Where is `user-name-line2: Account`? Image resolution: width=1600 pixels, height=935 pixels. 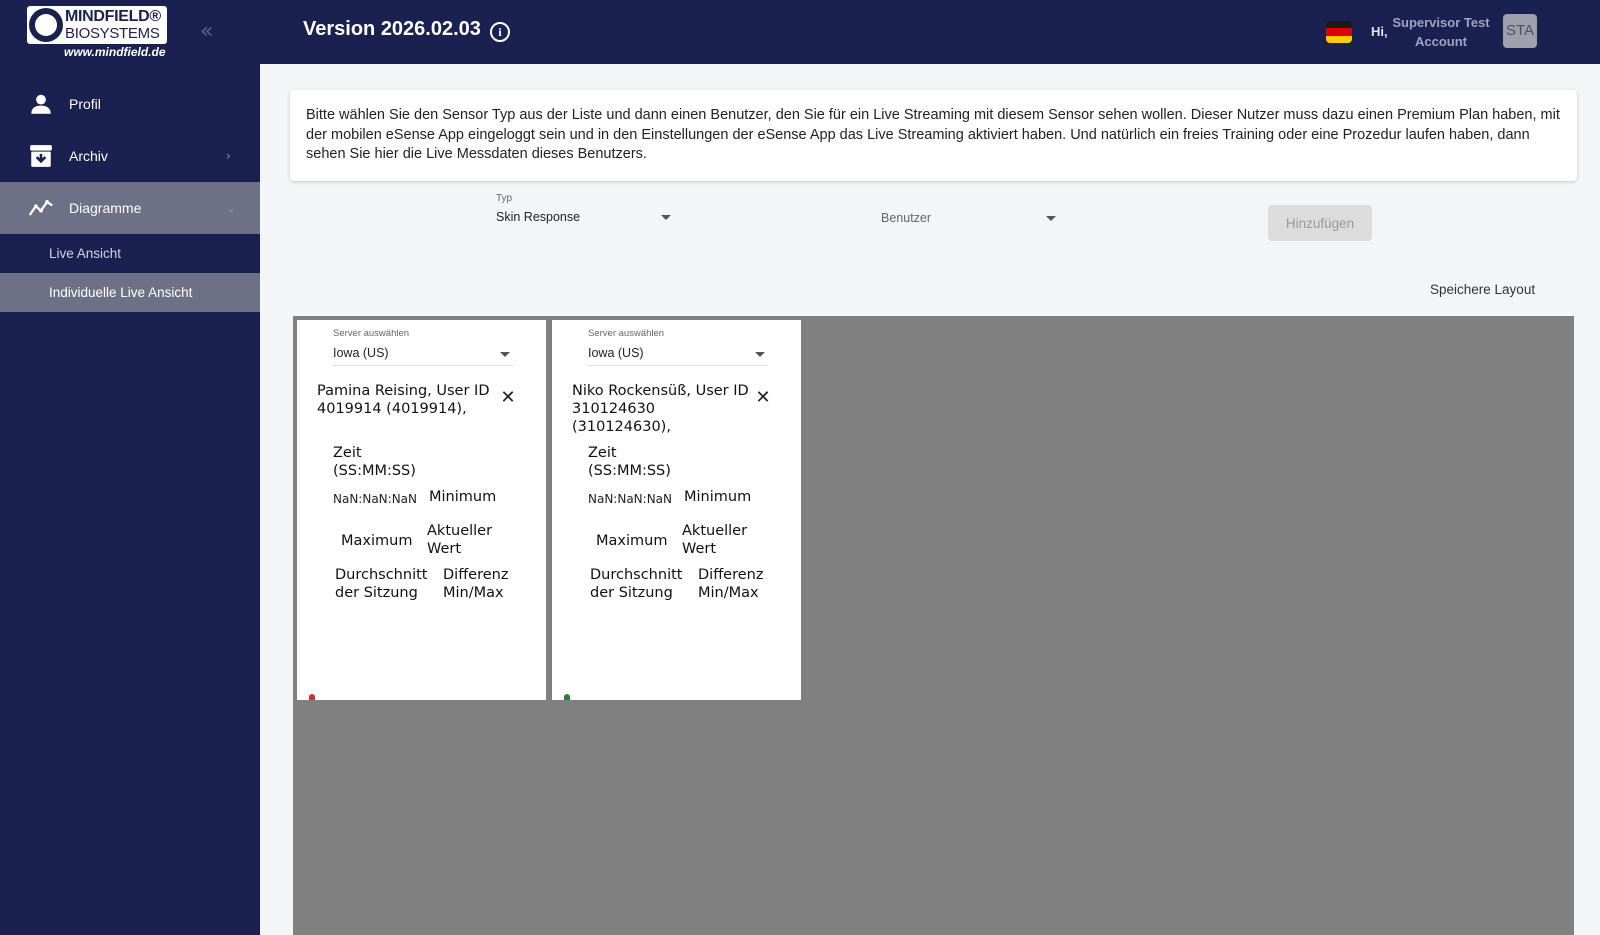
user-name-line2: Account is located at coordinates (1441, 41).